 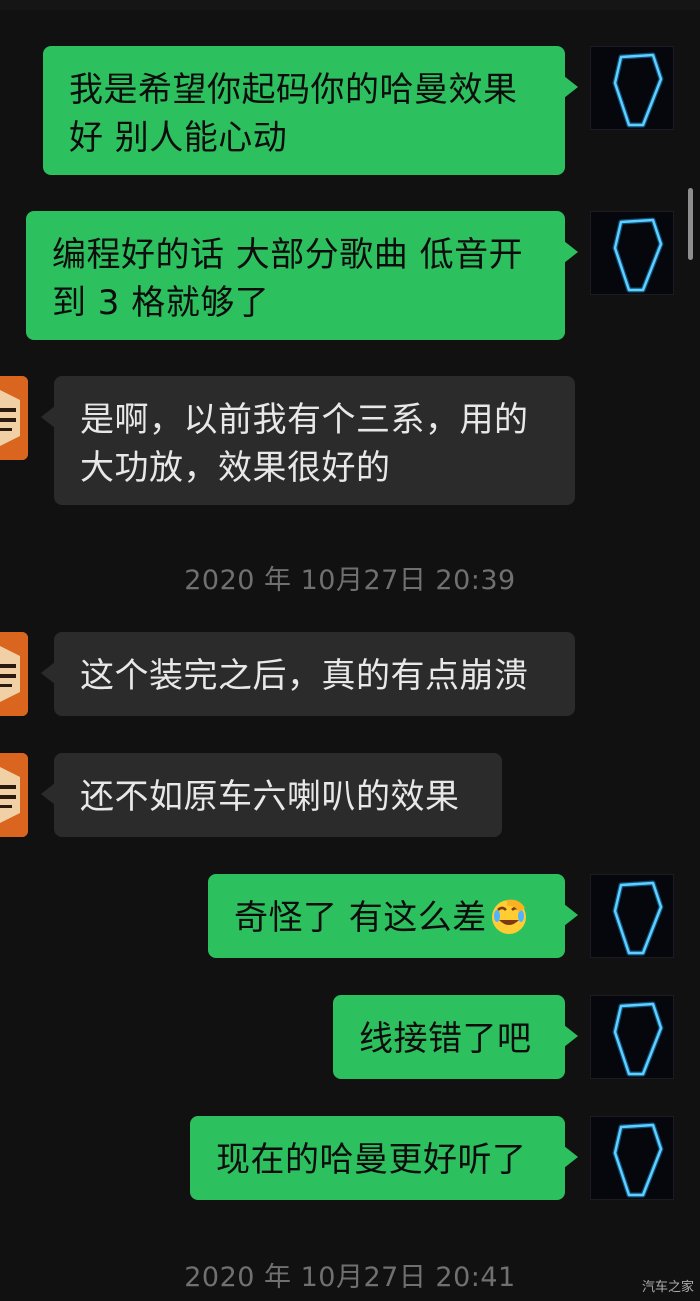 I want to click on face-palm-crying-emoji, so click(x=508, y=916).